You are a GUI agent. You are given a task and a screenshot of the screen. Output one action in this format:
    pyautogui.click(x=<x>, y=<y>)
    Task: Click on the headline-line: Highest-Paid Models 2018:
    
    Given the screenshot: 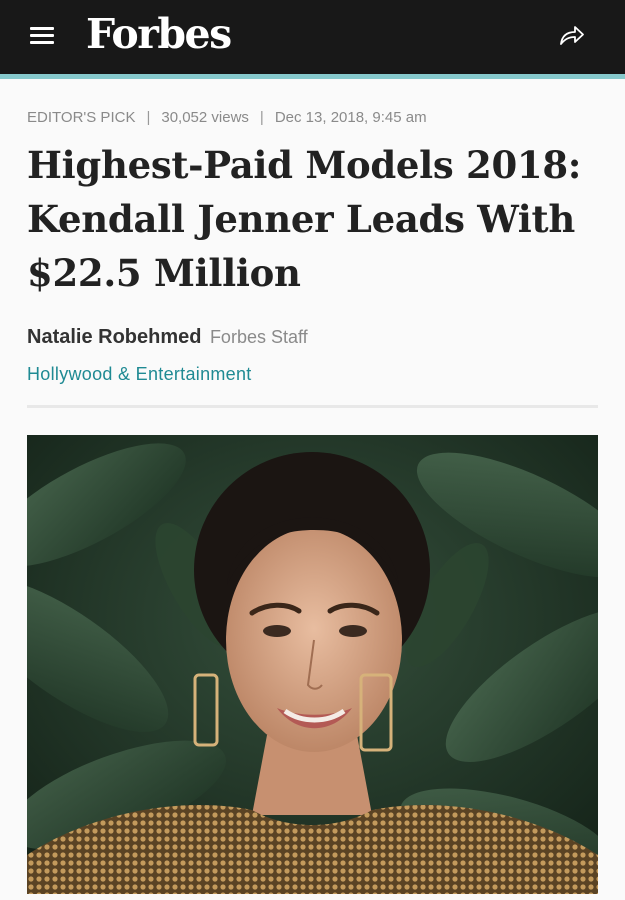 What is the action you would take?
    pyautogui.click(x=304, y=165)
    